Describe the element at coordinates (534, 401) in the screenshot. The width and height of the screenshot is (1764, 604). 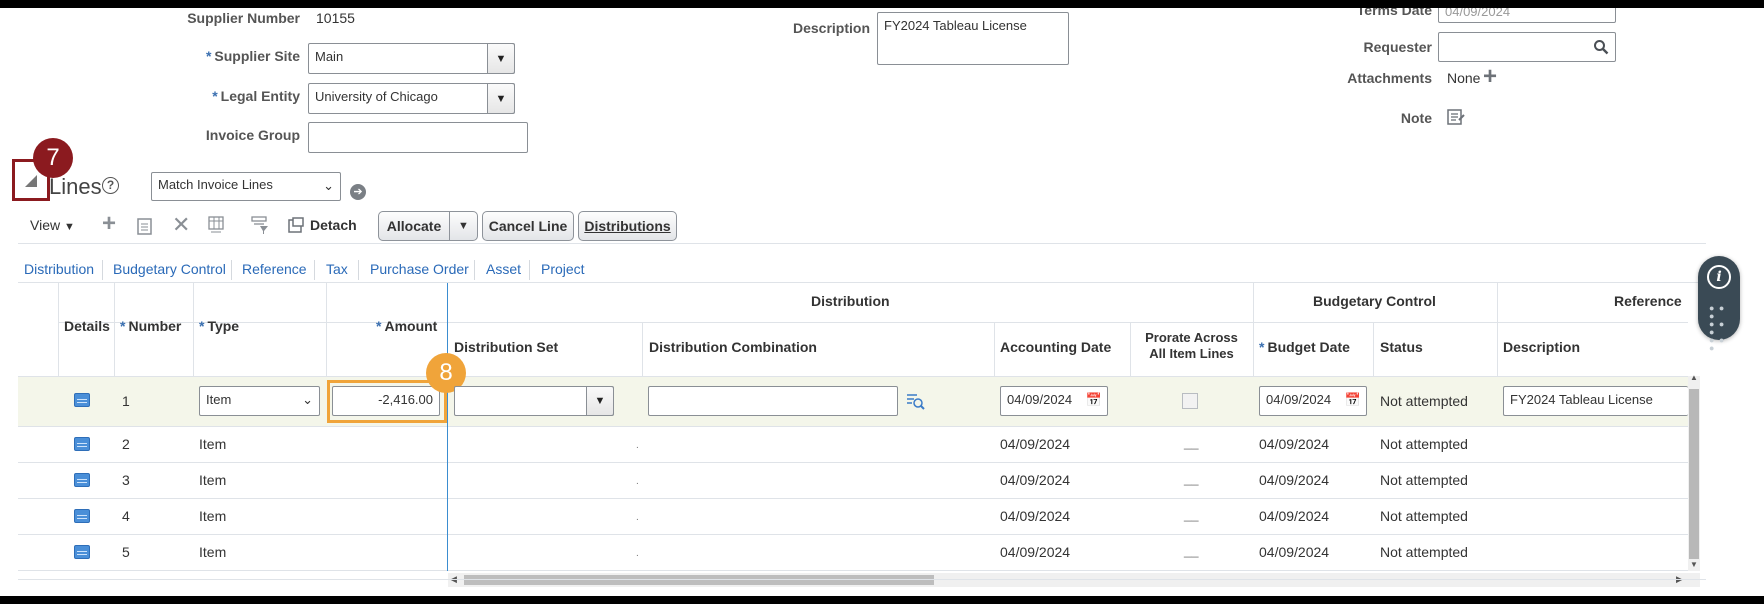
I see `distribution-set-select: ▼` at that location.